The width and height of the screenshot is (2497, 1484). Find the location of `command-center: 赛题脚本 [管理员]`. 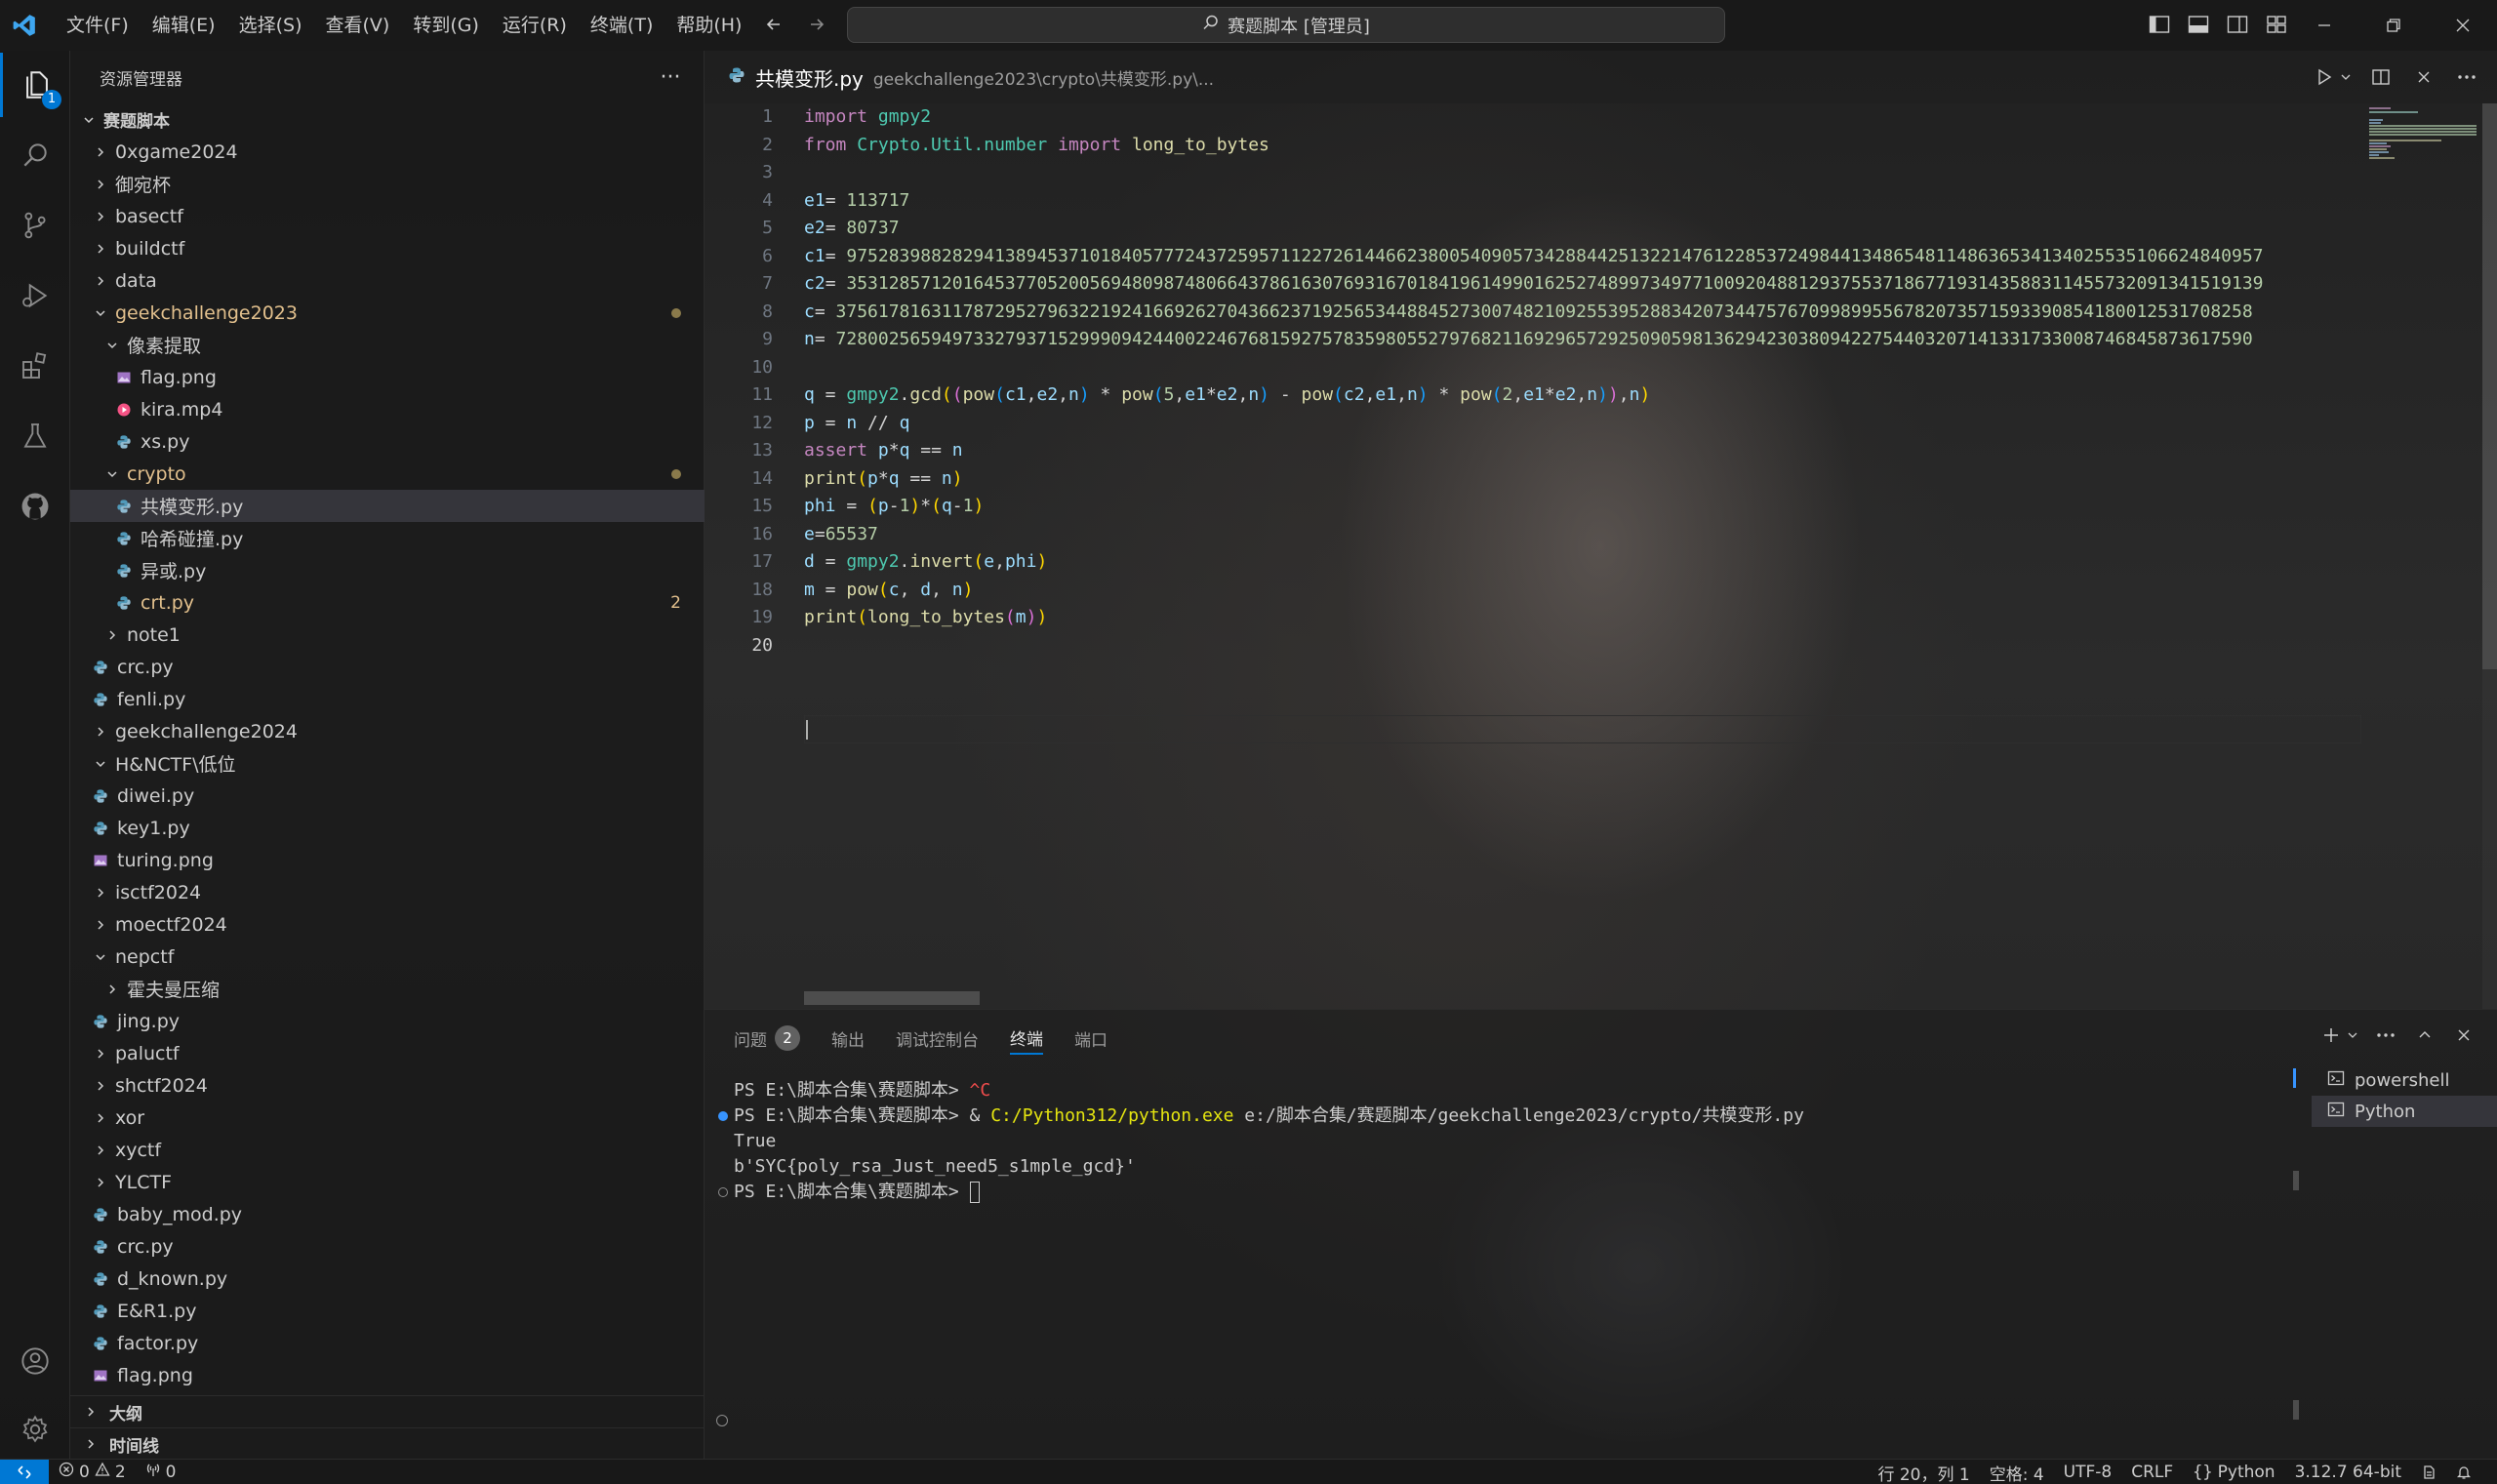

command-center: 赛题脚本 [管理员] is located at coordinates (1286, 25).